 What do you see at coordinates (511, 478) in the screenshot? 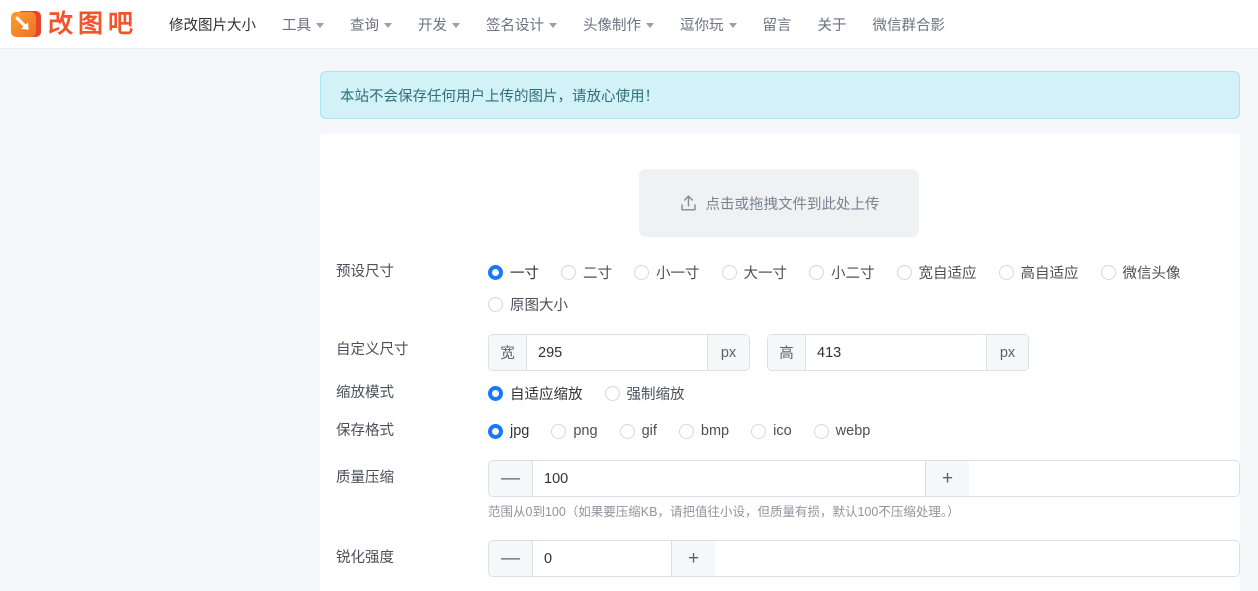
I see `quality-decrement-button: —` at bounding box center [511, 478].